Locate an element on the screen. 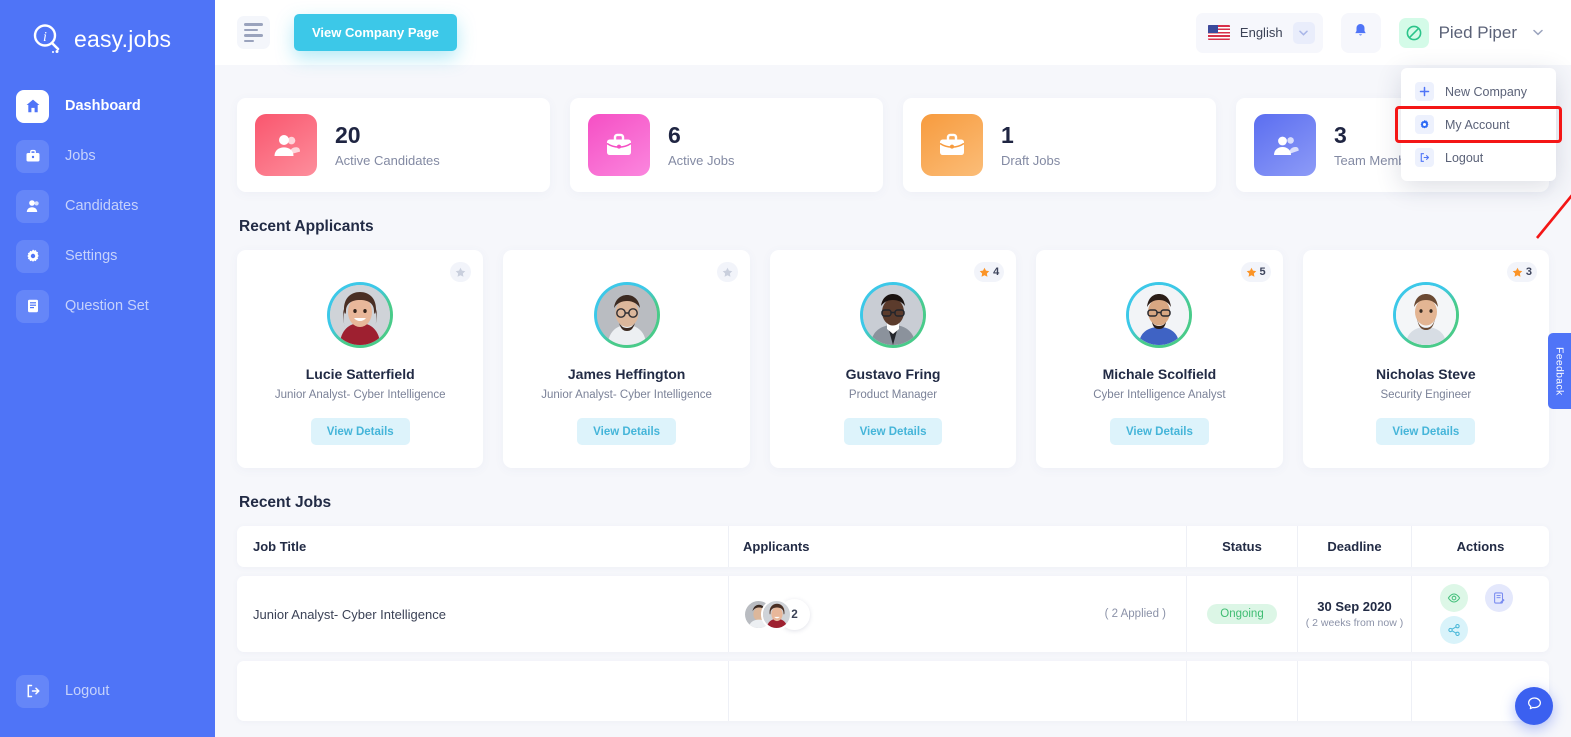 This screenshot has height=737, width=1571. stat-card-active-candidates: 20 Active Candidates is located at coordinates (393, 145).